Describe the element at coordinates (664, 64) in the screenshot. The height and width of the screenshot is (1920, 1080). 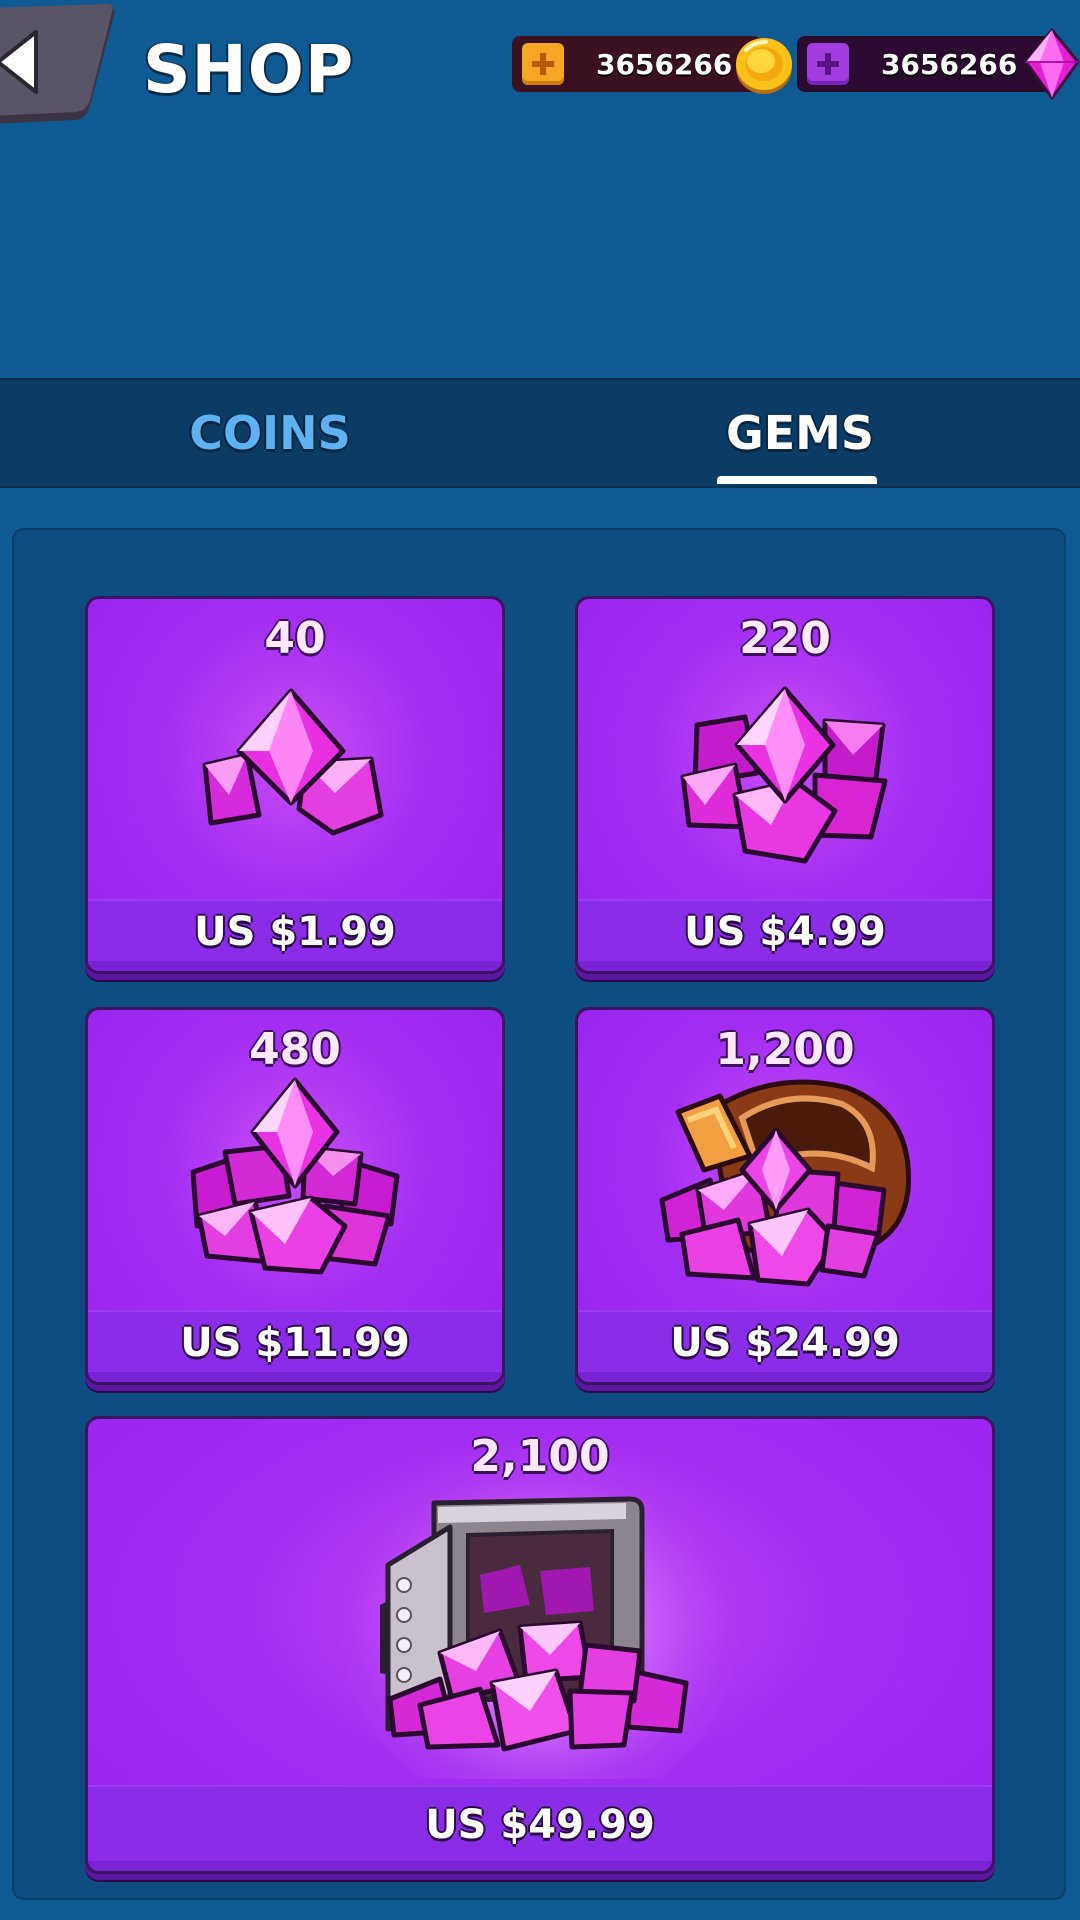
I see `coin-balance-value: 3656266` at that location.